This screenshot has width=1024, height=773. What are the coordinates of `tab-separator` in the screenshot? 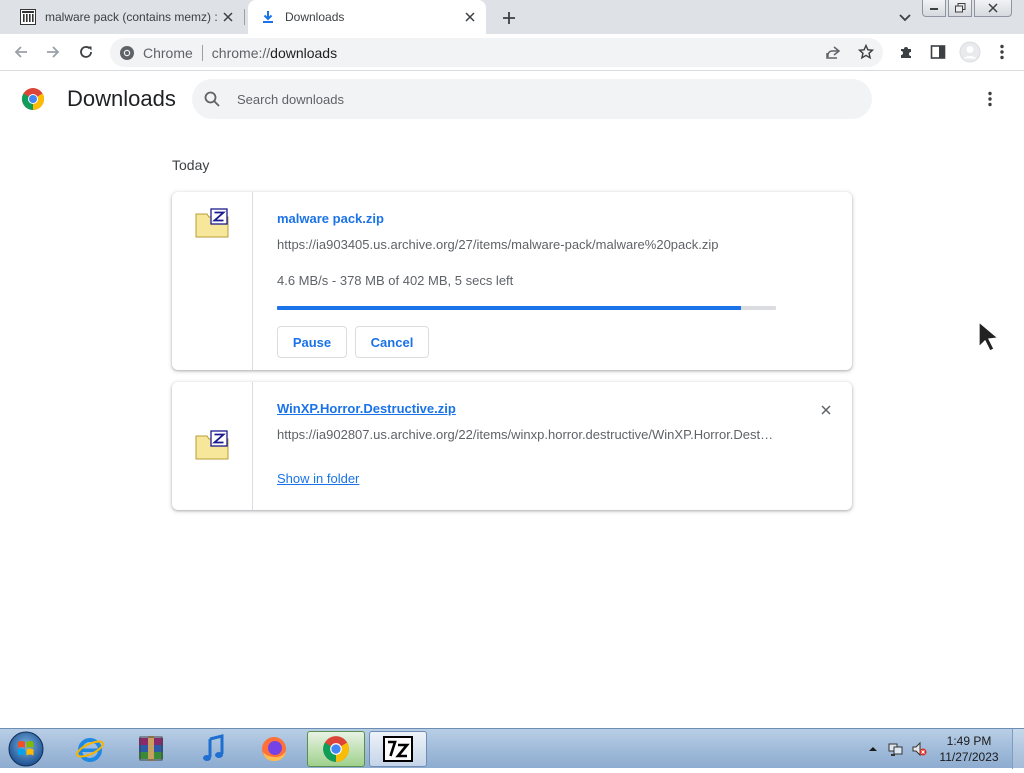 It's located at (244, 17).